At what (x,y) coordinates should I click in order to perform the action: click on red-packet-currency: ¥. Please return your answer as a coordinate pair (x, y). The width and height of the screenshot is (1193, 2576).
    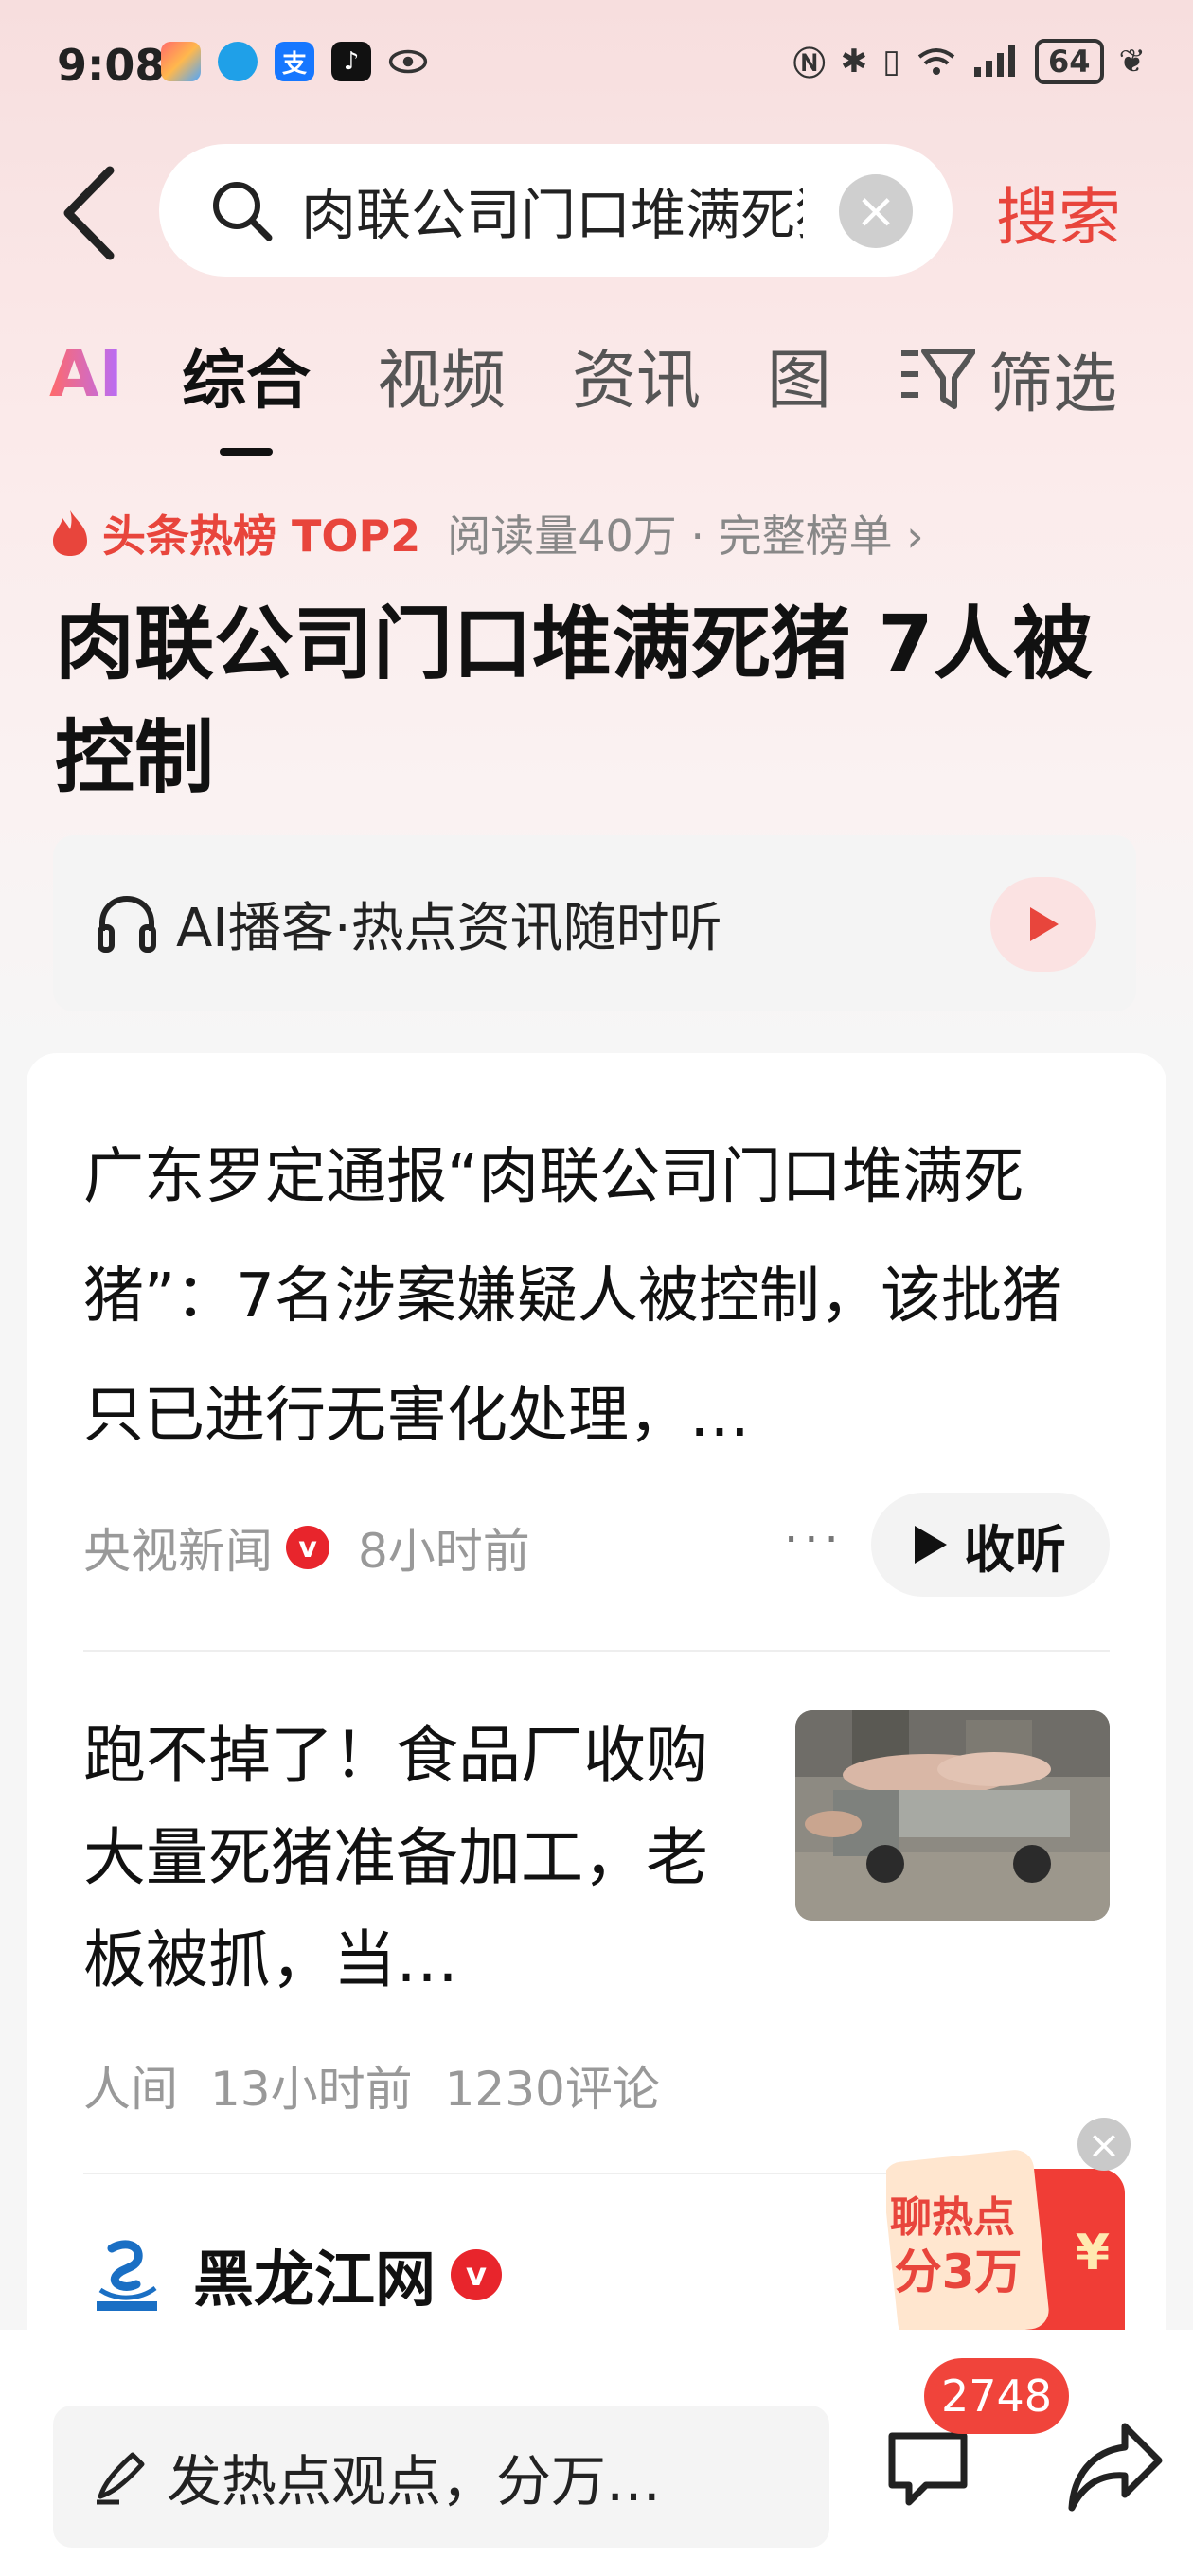
    Looking at the image, I should click on (1093, 2253).